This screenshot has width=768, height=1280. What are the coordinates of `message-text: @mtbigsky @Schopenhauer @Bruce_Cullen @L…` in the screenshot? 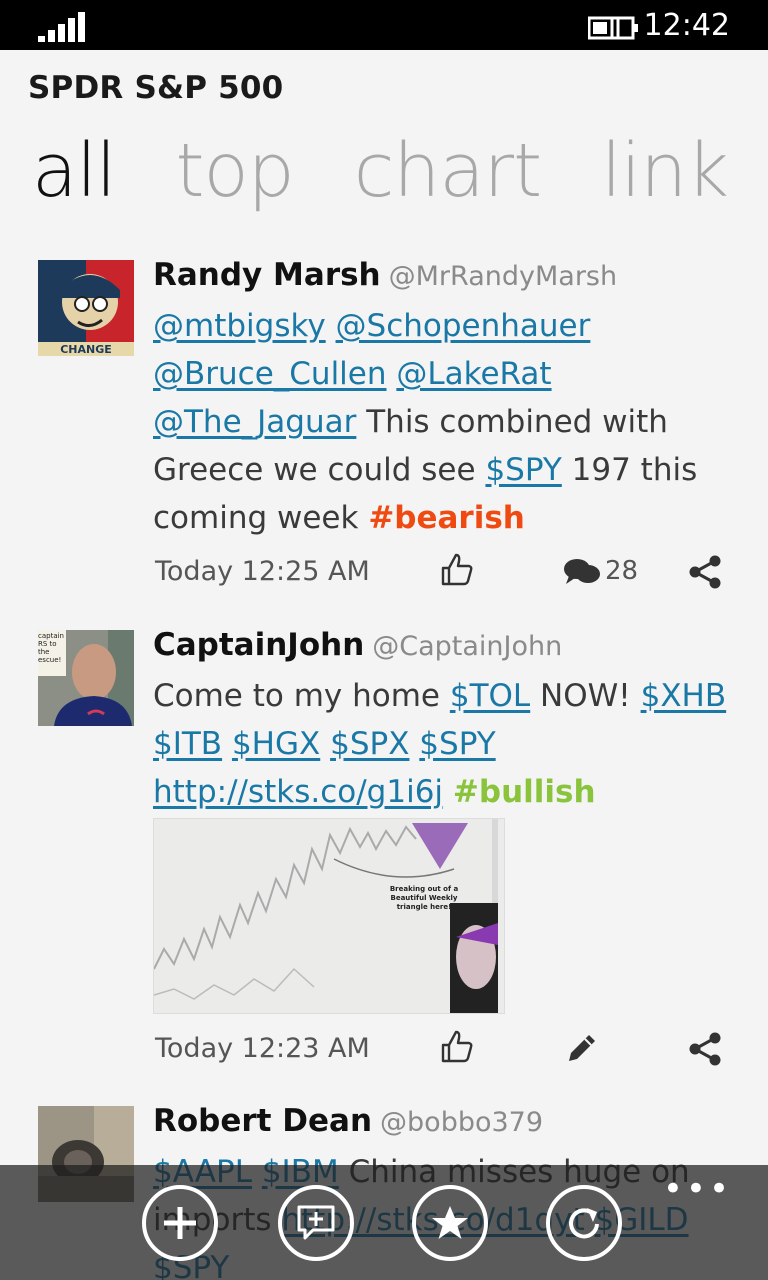 It's located at (443, 422).